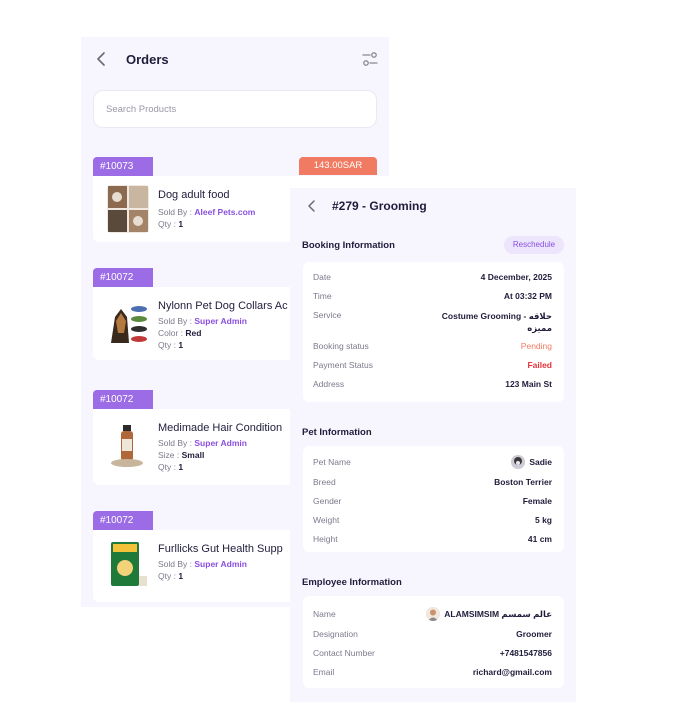 The height and width of the screenshot is (702, 697). I want to click on section-title-employee: Employee Information, so click(352, 582).